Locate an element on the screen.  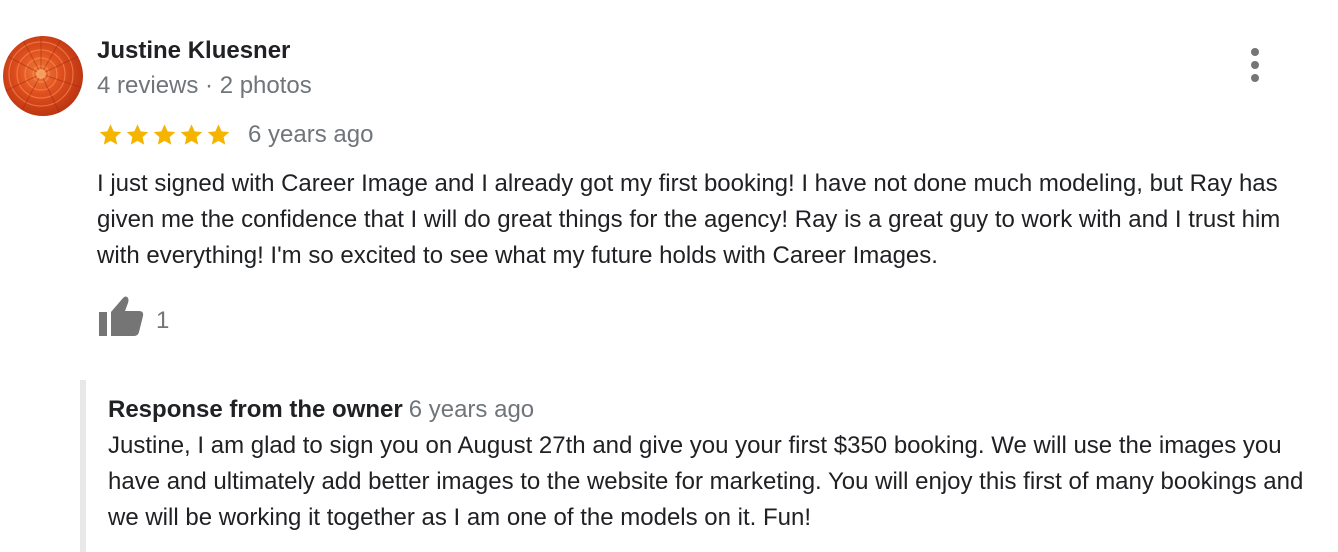
owner-response-header: Response from the owner 6 years ago is located at coordinates (321, 411).